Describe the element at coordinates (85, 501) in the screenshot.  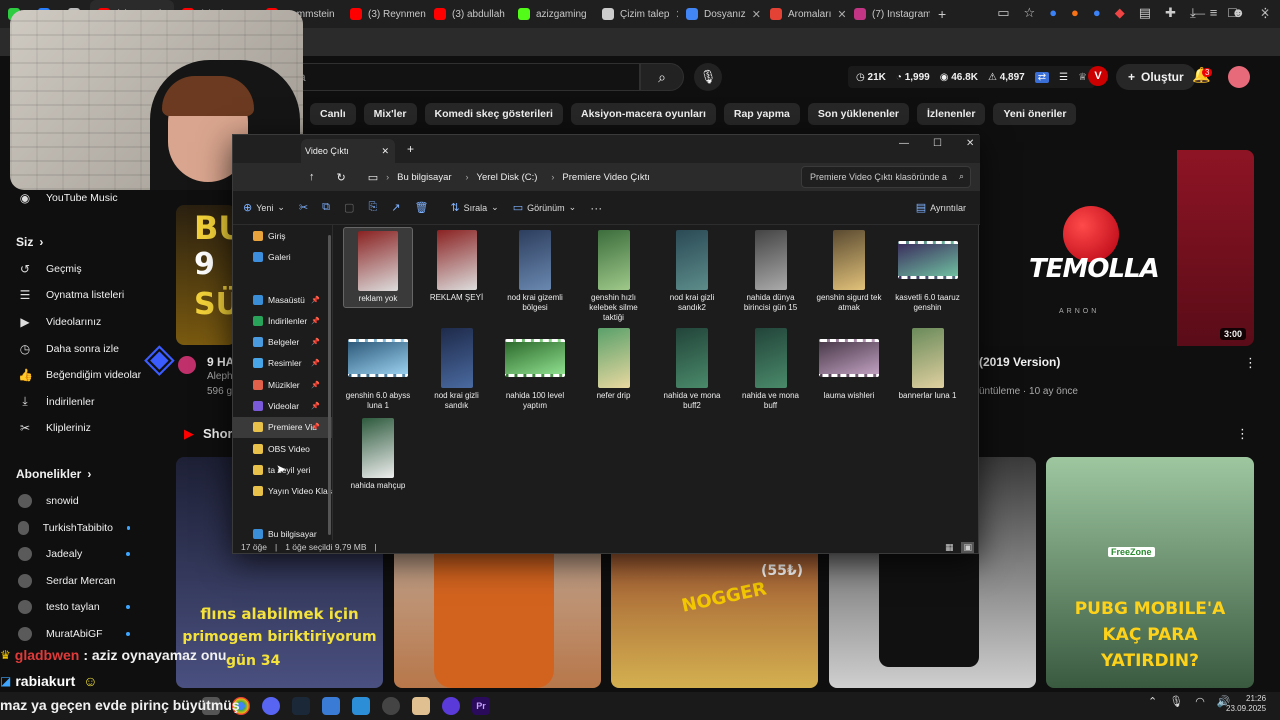
I see `sidebar-item: snowid` at that location.